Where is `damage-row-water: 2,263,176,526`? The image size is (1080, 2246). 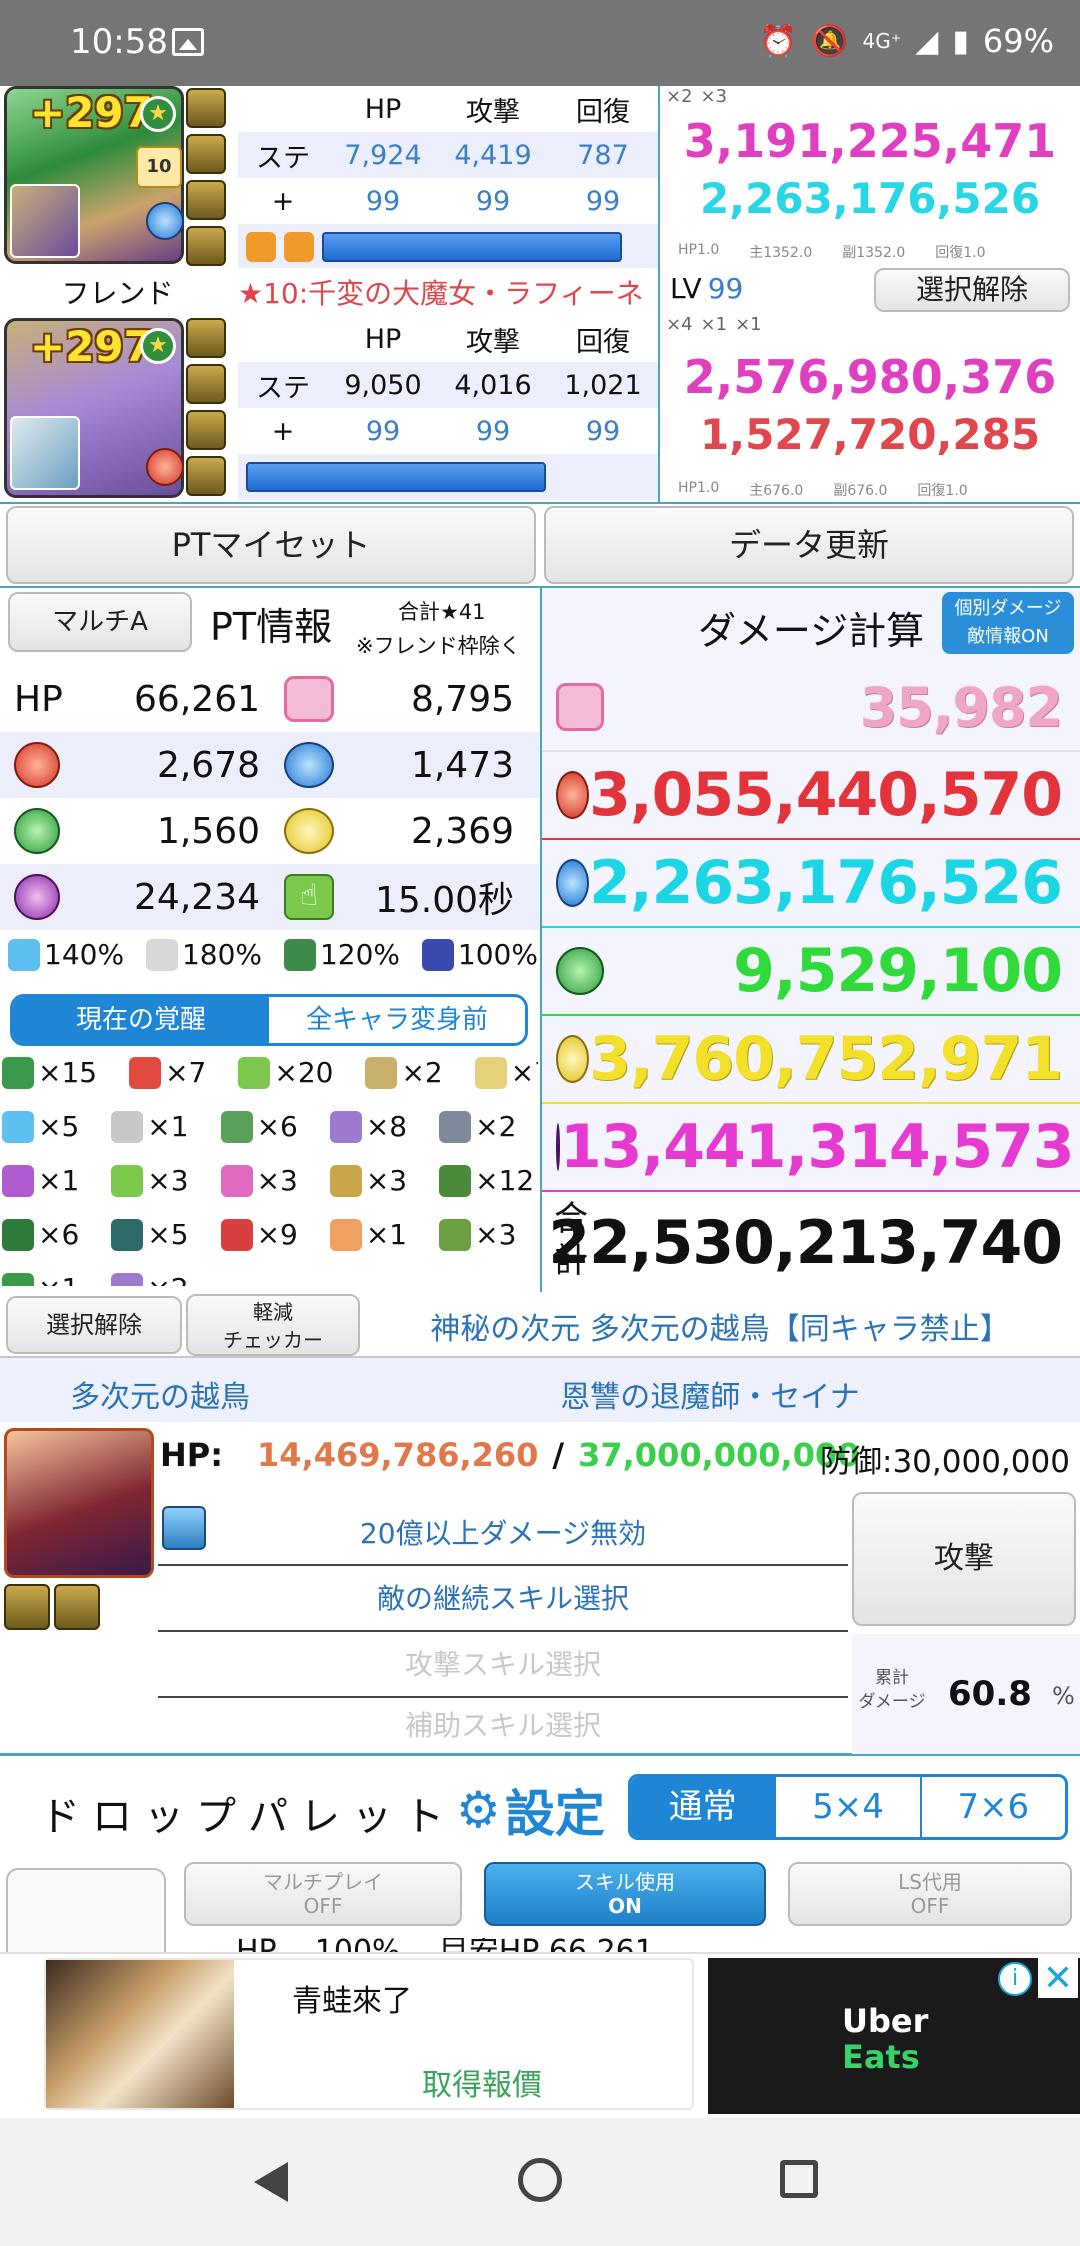 damage-row-water: 2,263,176,526 is located at coordinates (811, 884).